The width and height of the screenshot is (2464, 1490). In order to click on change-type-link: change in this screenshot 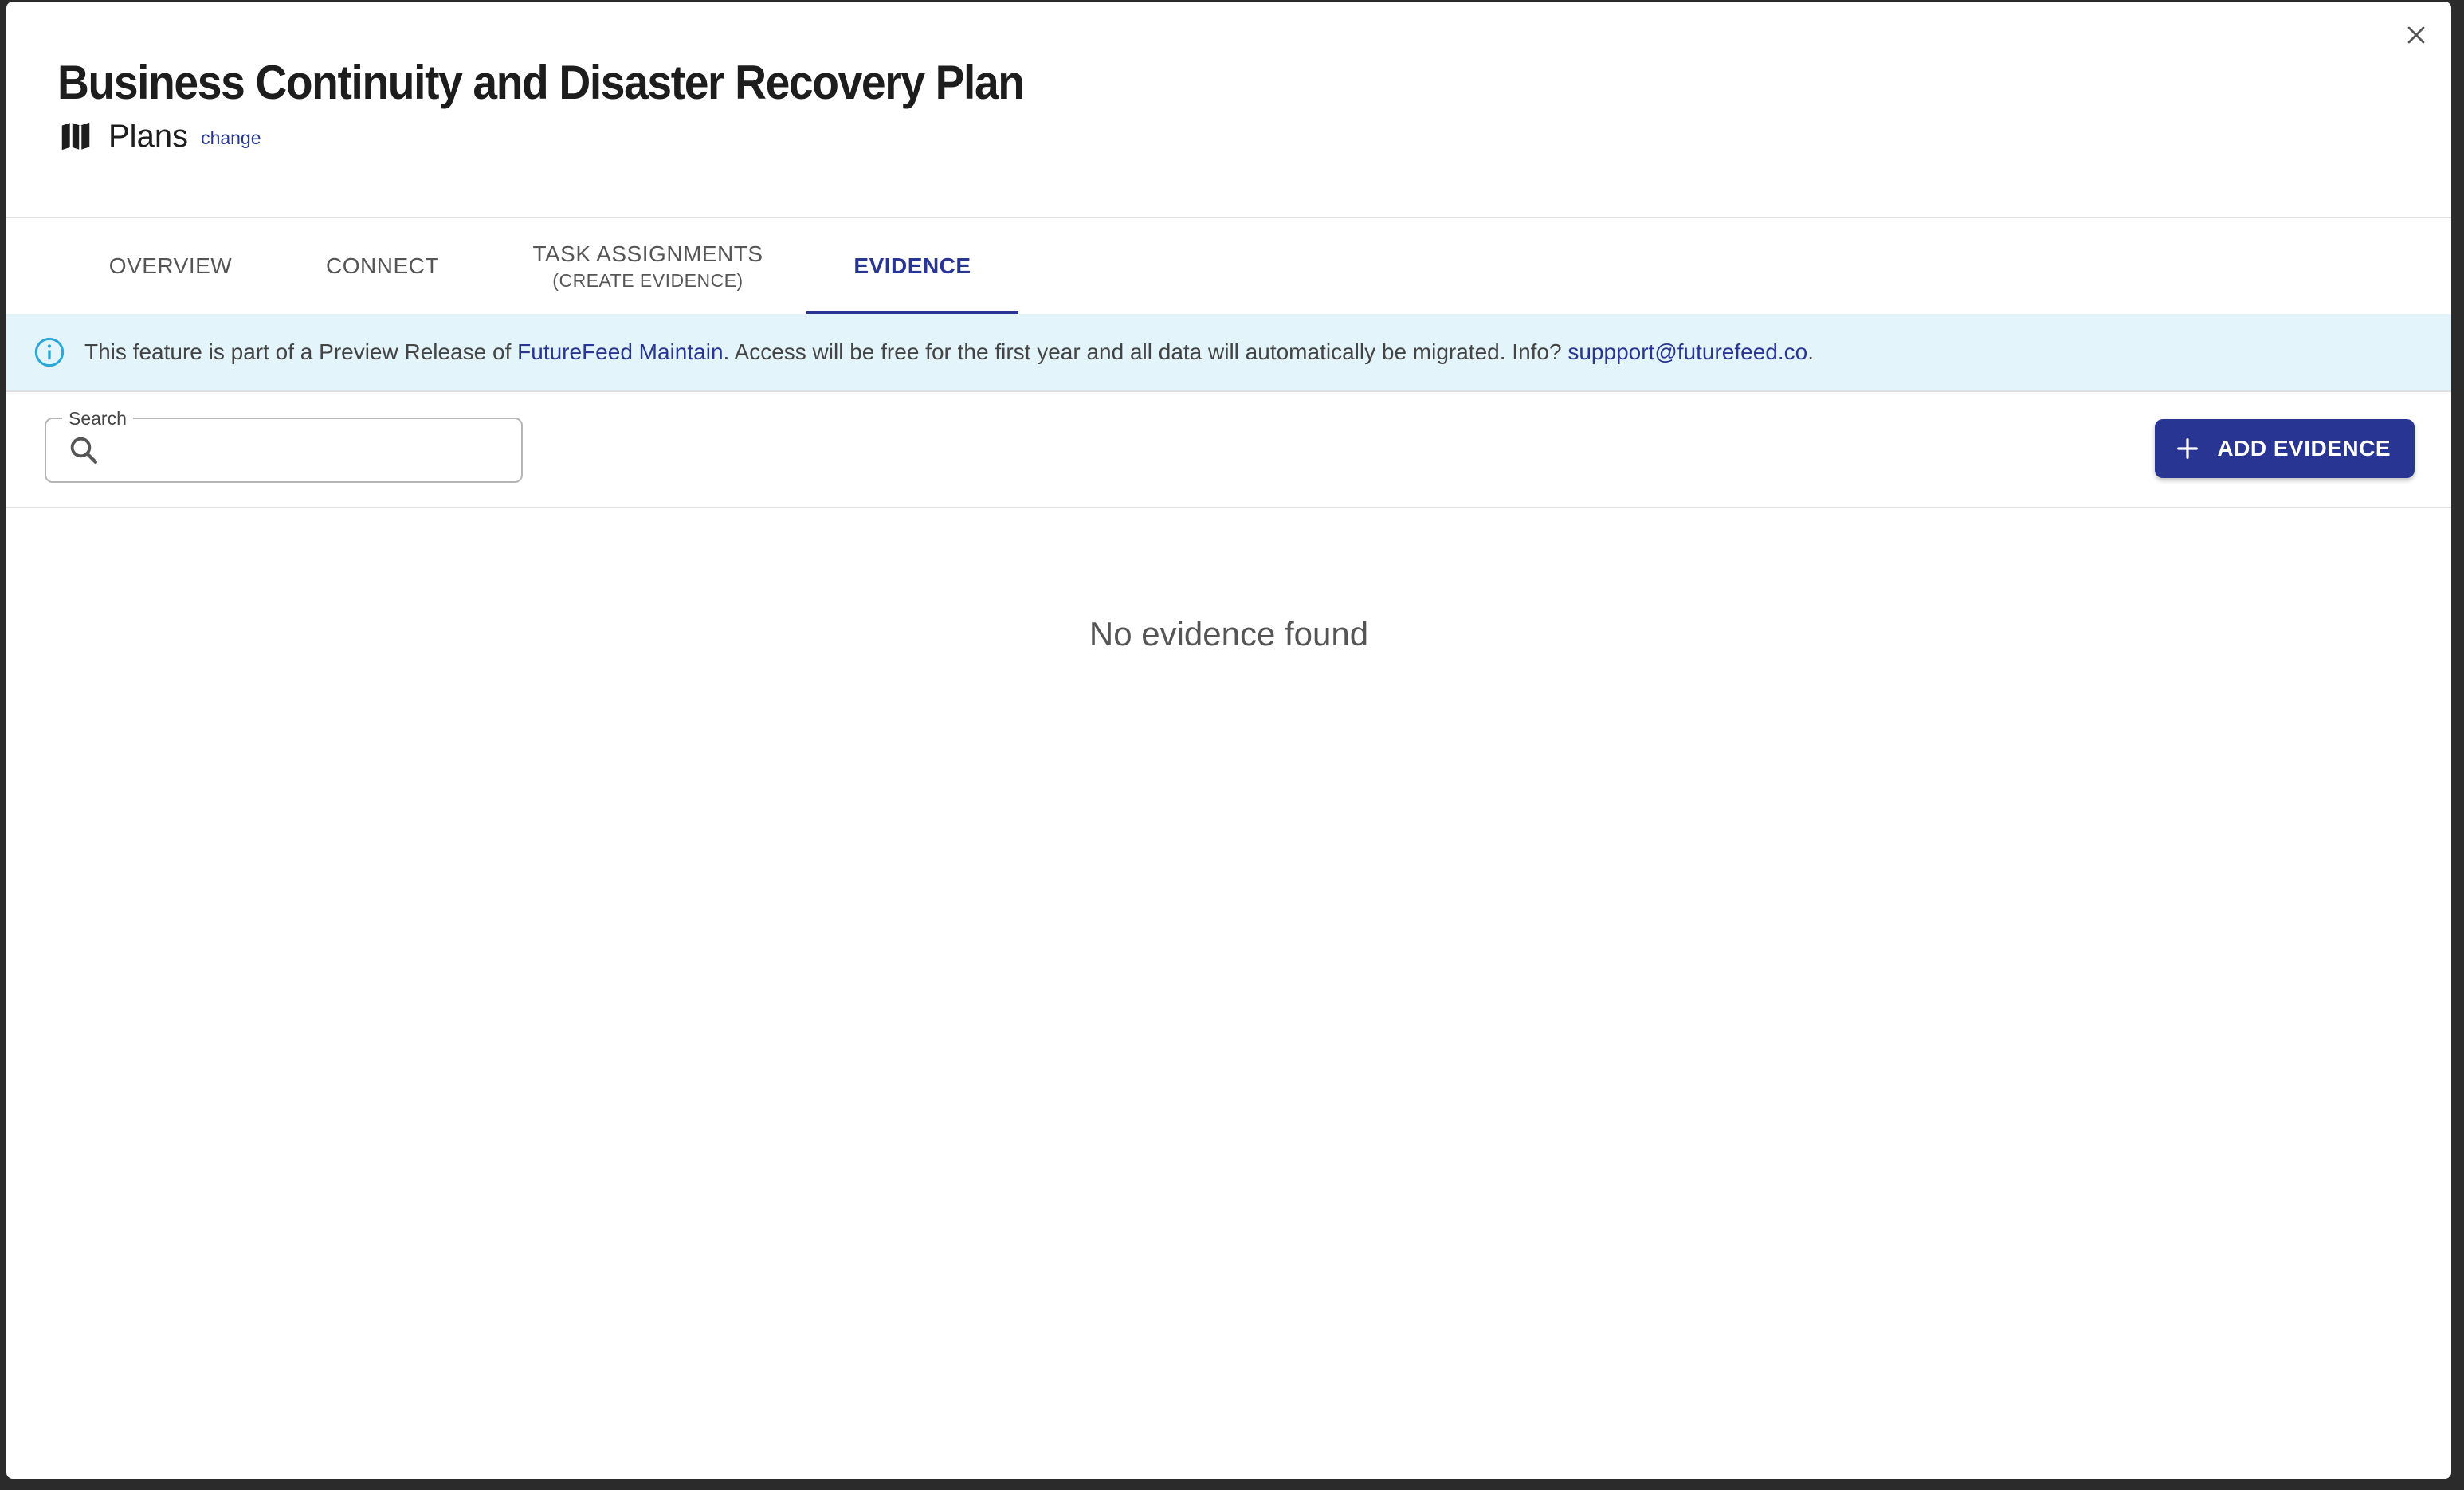, I will do `click(231, 138)`.